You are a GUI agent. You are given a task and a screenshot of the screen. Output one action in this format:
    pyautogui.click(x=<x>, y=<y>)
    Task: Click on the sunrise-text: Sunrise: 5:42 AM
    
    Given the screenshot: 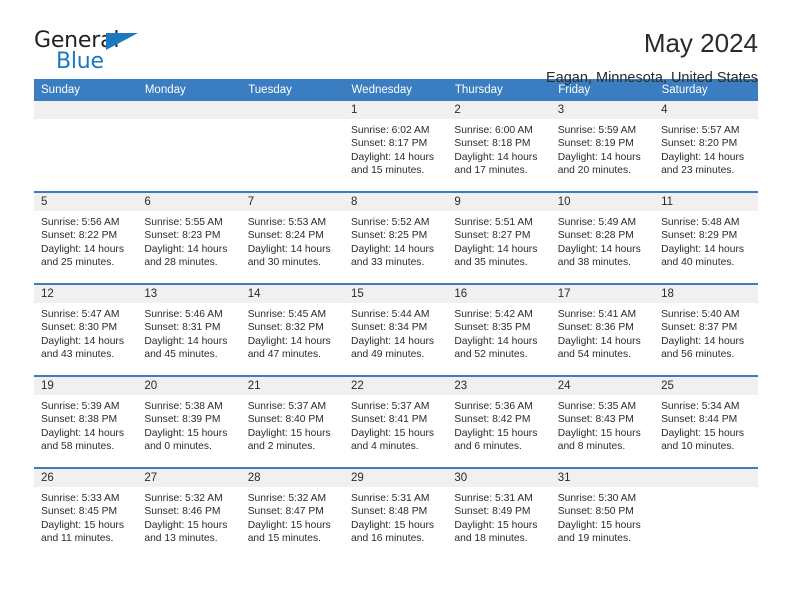 What is the action you would take?
    pyautogui.click(x=493, y=314)
    